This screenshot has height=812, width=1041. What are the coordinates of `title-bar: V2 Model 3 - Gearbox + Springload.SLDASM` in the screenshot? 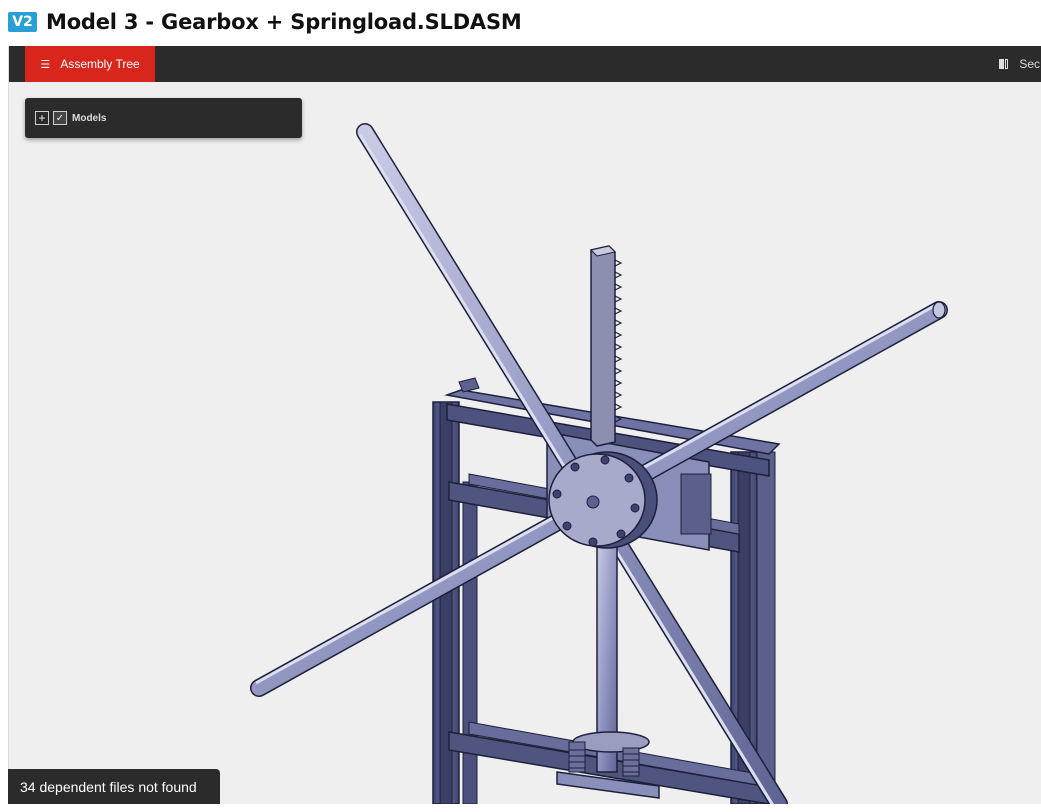 It's located at (520, 22).